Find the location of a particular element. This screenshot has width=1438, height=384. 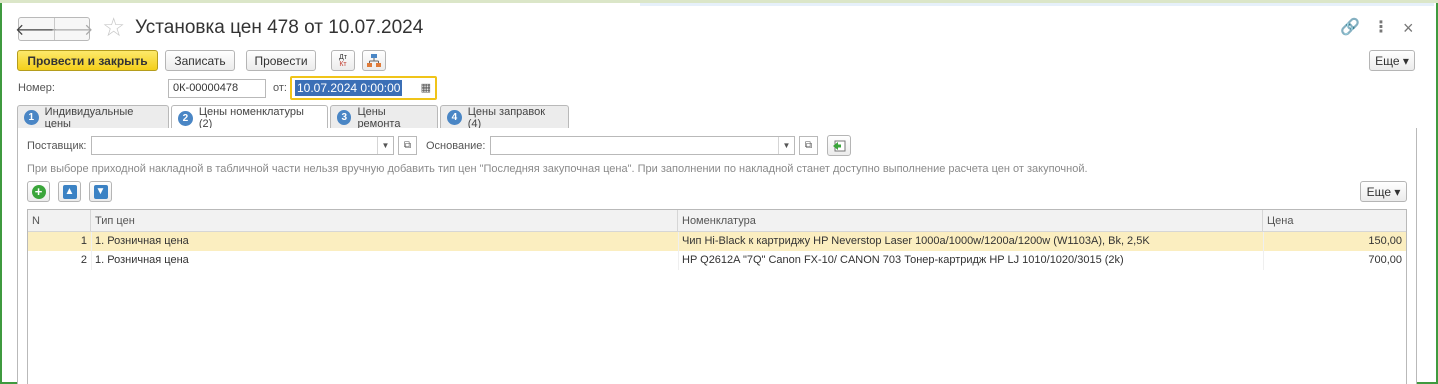

fill-from-basis-button is located at coordinates (839, 145).